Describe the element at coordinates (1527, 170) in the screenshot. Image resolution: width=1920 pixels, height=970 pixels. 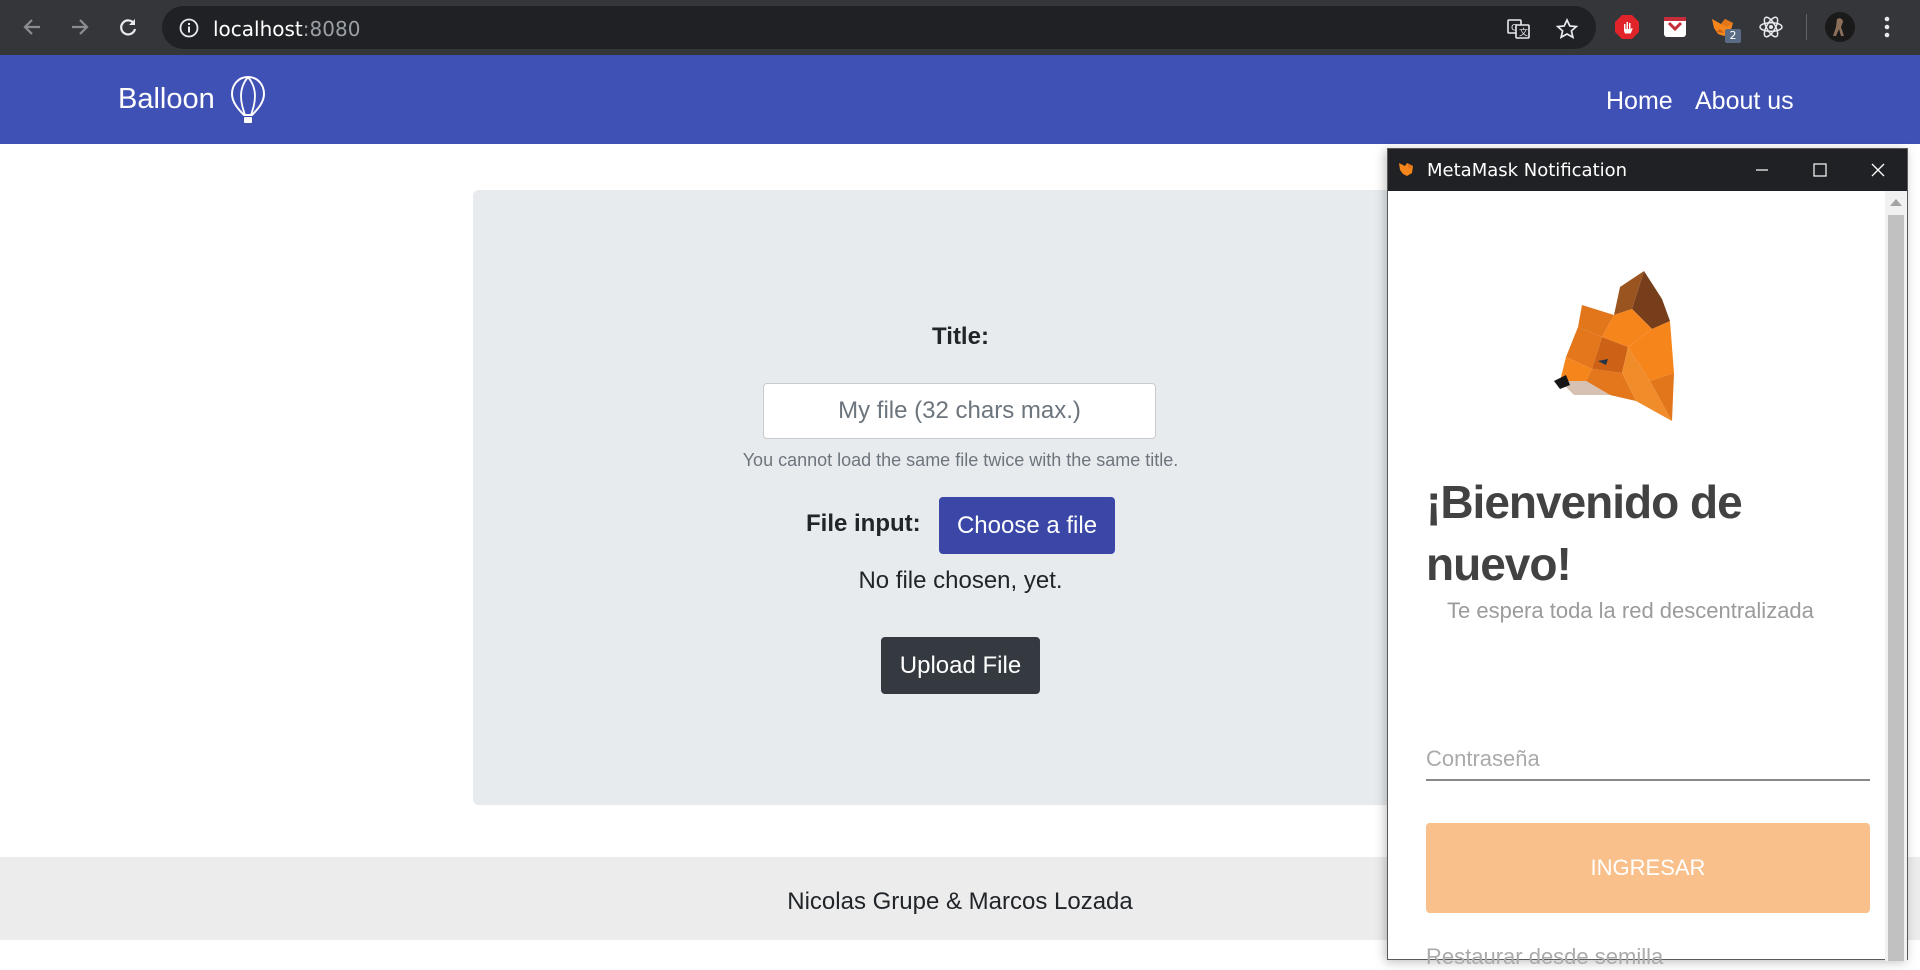
I see `window-title: MetaMask Notification` at that location.